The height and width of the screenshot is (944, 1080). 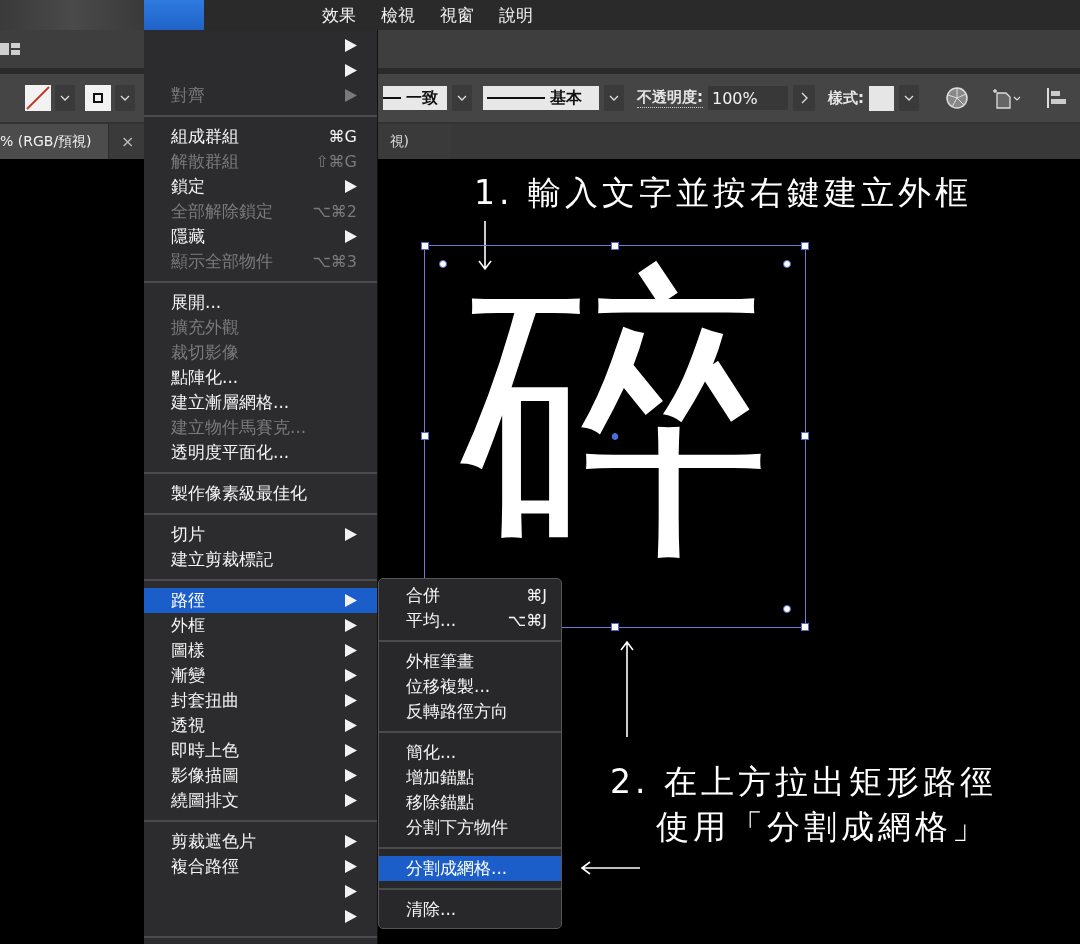 I want to click on panel-layout-icon, so click(x=10, y=49).